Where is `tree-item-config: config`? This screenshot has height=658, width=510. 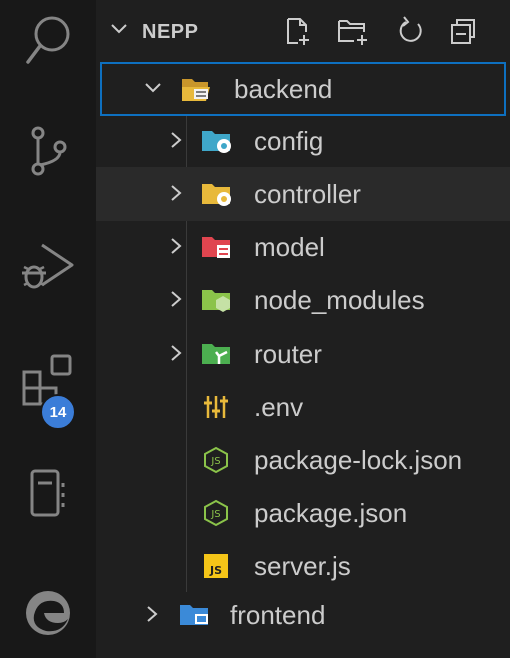
tree-item-config: config is located at coordinates (303, 141).